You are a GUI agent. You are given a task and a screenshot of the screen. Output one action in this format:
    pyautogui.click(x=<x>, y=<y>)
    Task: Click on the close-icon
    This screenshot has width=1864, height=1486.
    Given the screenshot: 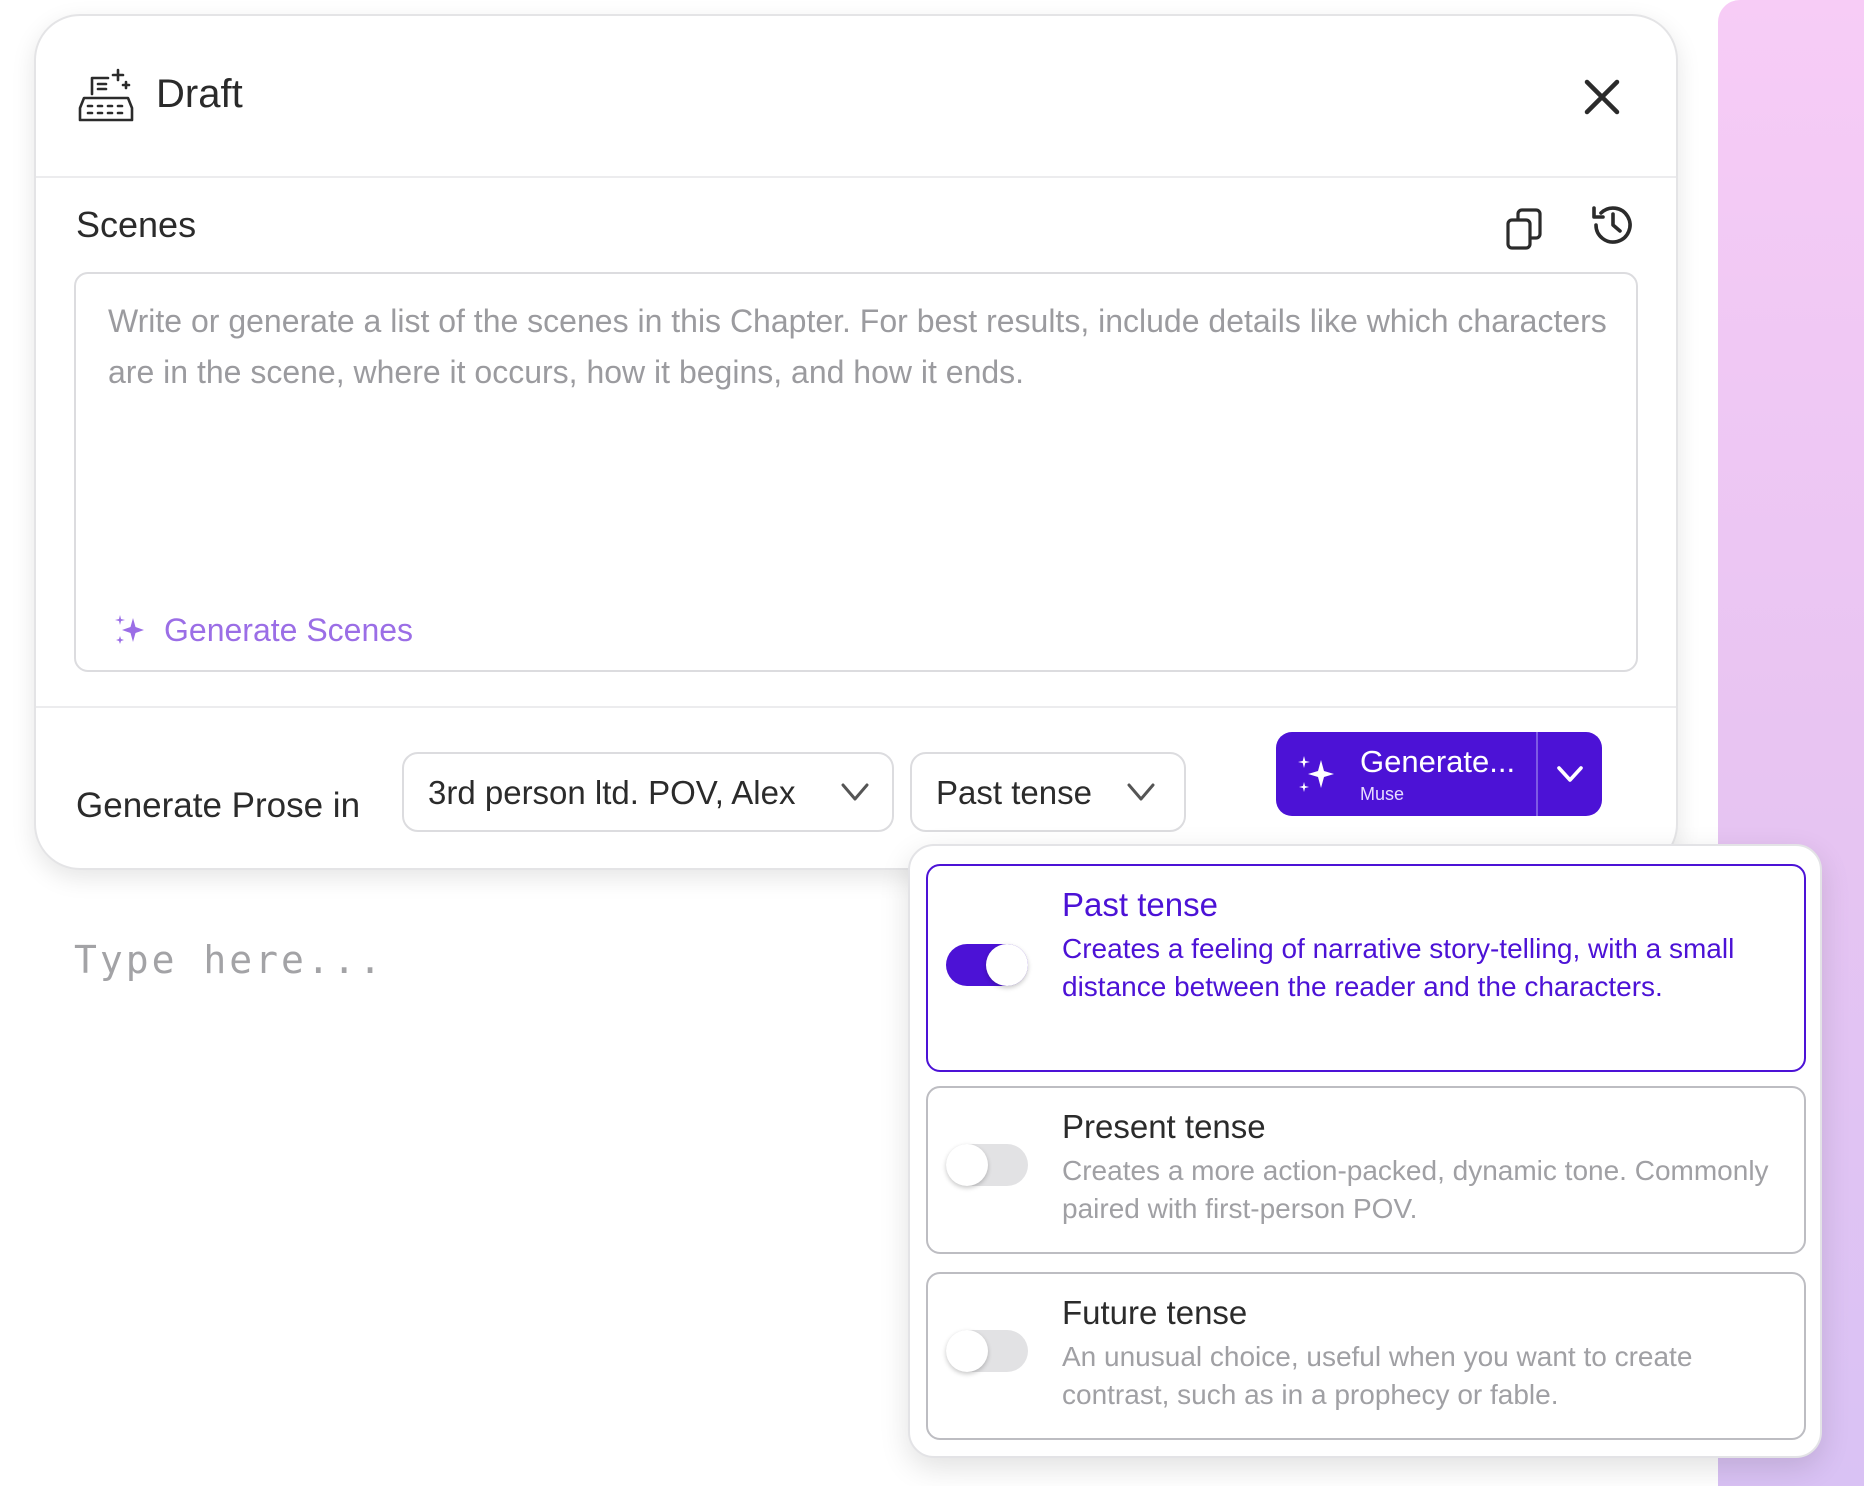 What is the action you would take?
    pyautogui.click(x=1602, y=97)
    